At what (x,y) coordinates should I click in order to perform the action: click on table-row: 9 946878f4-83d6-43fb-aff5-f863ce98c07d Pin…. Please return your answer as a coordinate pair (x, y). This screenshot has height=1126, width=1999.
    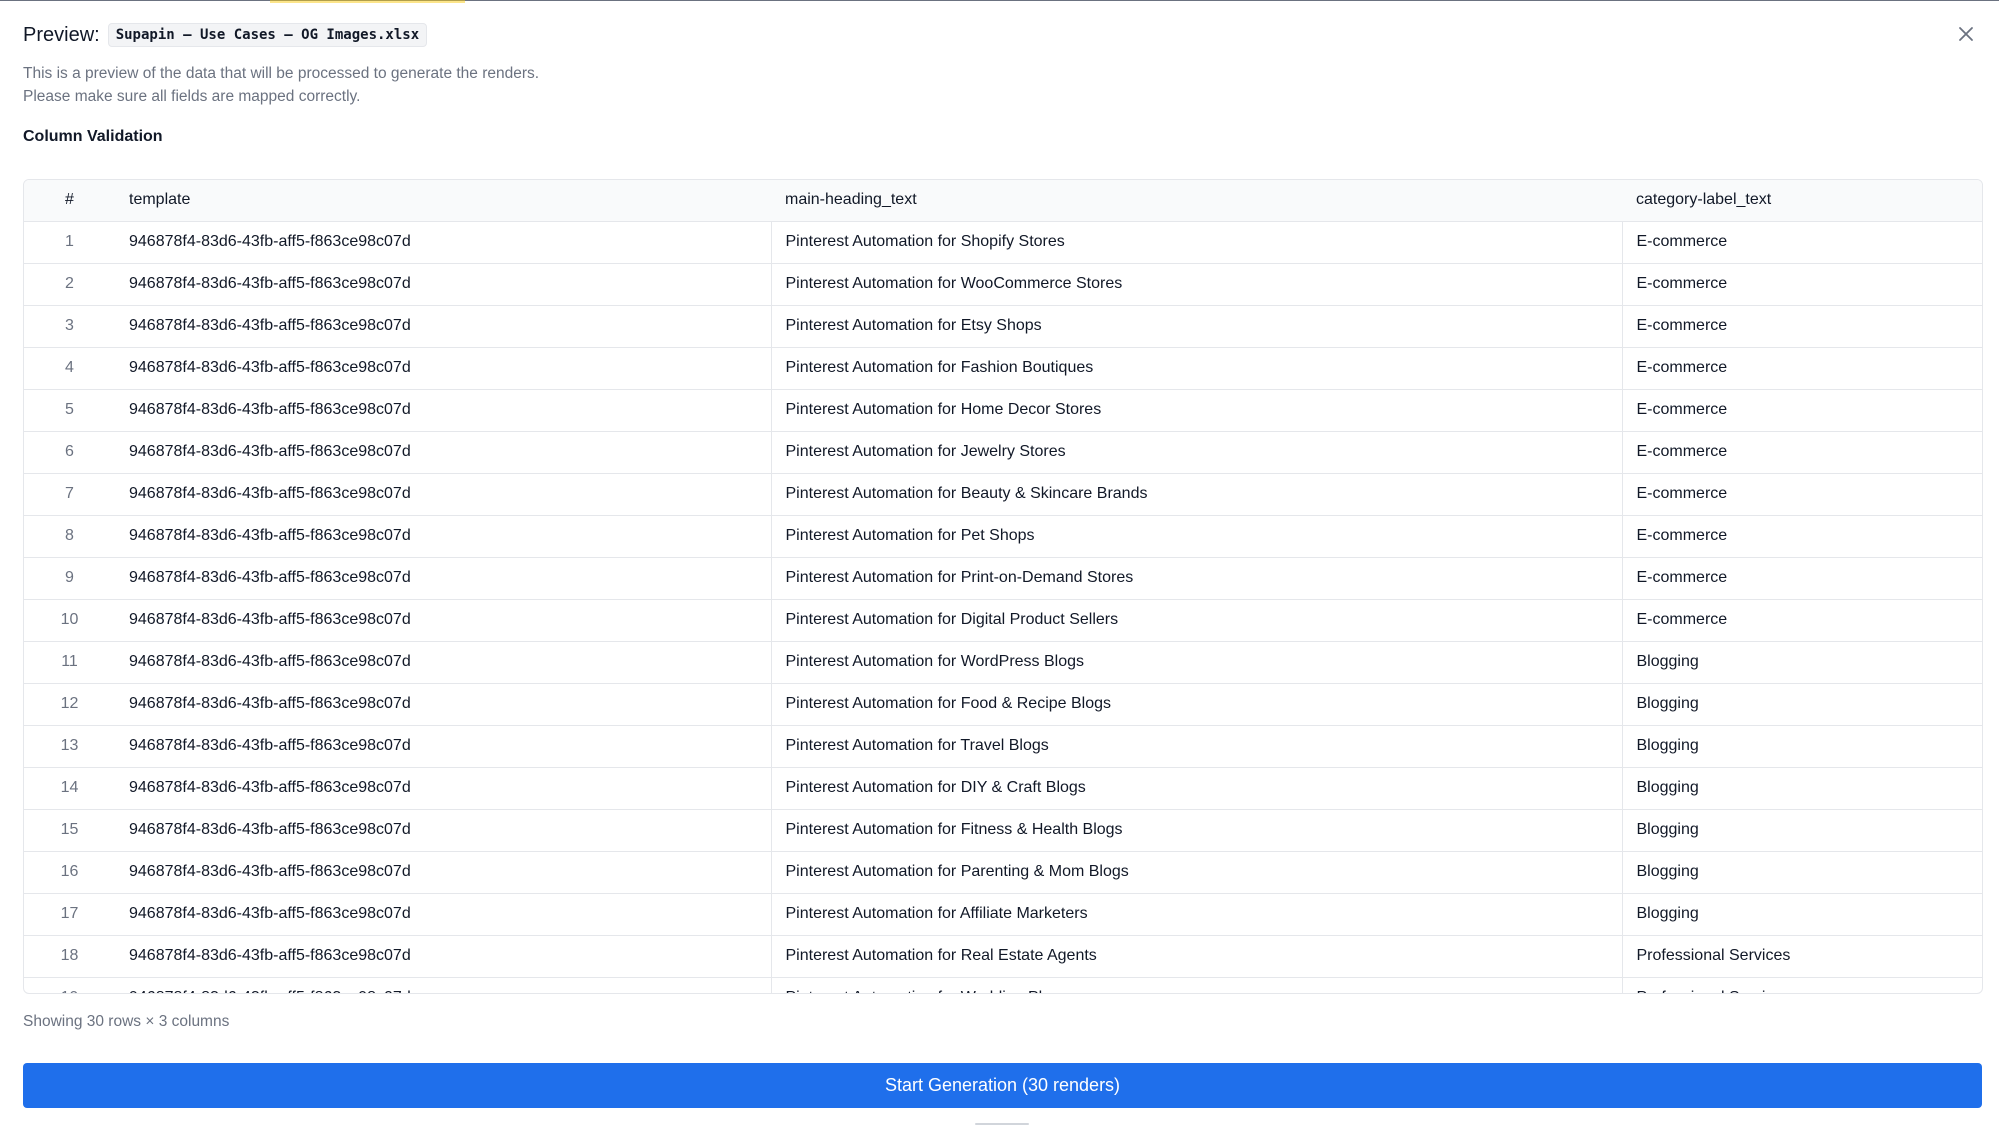
    Looking at the image, I should click on (1003, 578).